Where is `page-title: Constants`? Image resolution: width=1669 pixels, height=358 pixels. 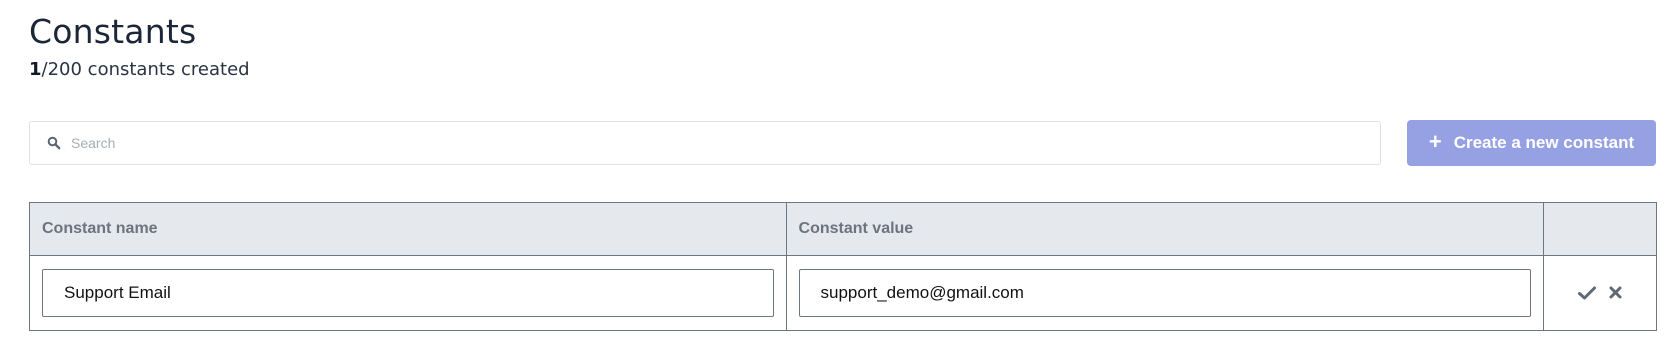 page-title: Constants is located at coordinates (113, 31).